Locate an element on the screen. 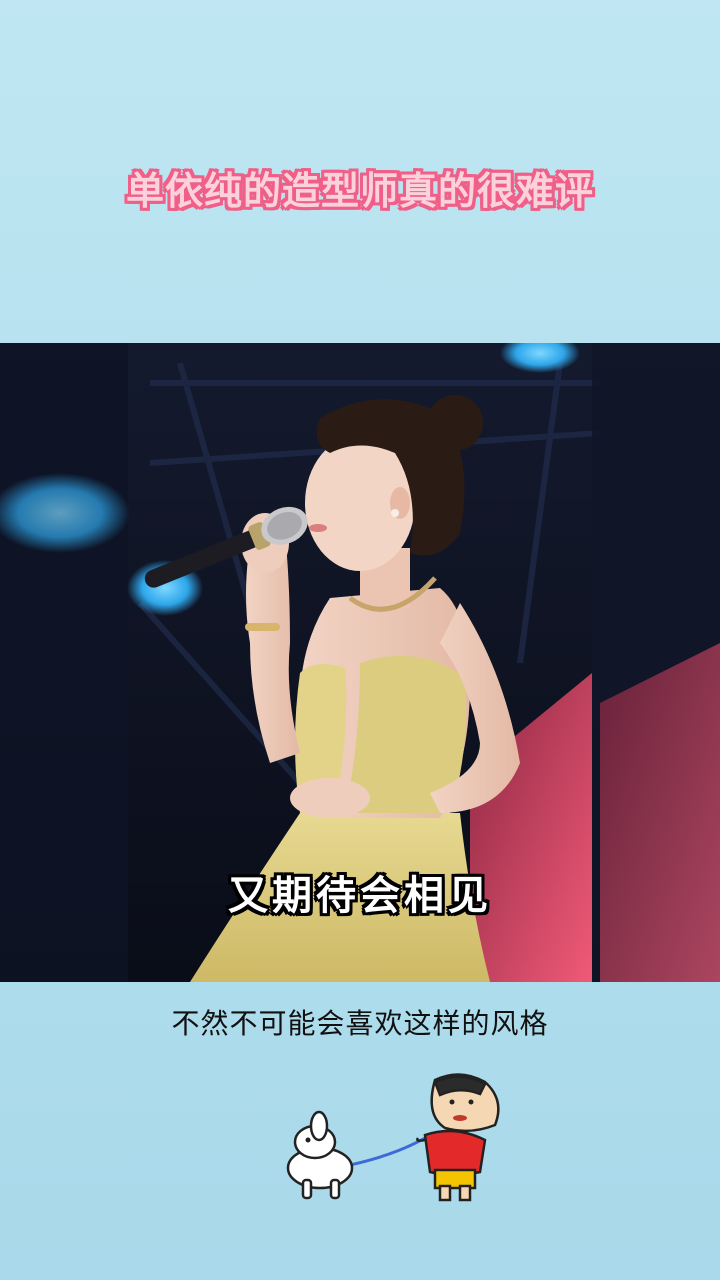 The height and width of the screenshot is (1280, 720). caption-text: 不然不可能会喜欢这样的风格 is located at coordinates (360, 1023).